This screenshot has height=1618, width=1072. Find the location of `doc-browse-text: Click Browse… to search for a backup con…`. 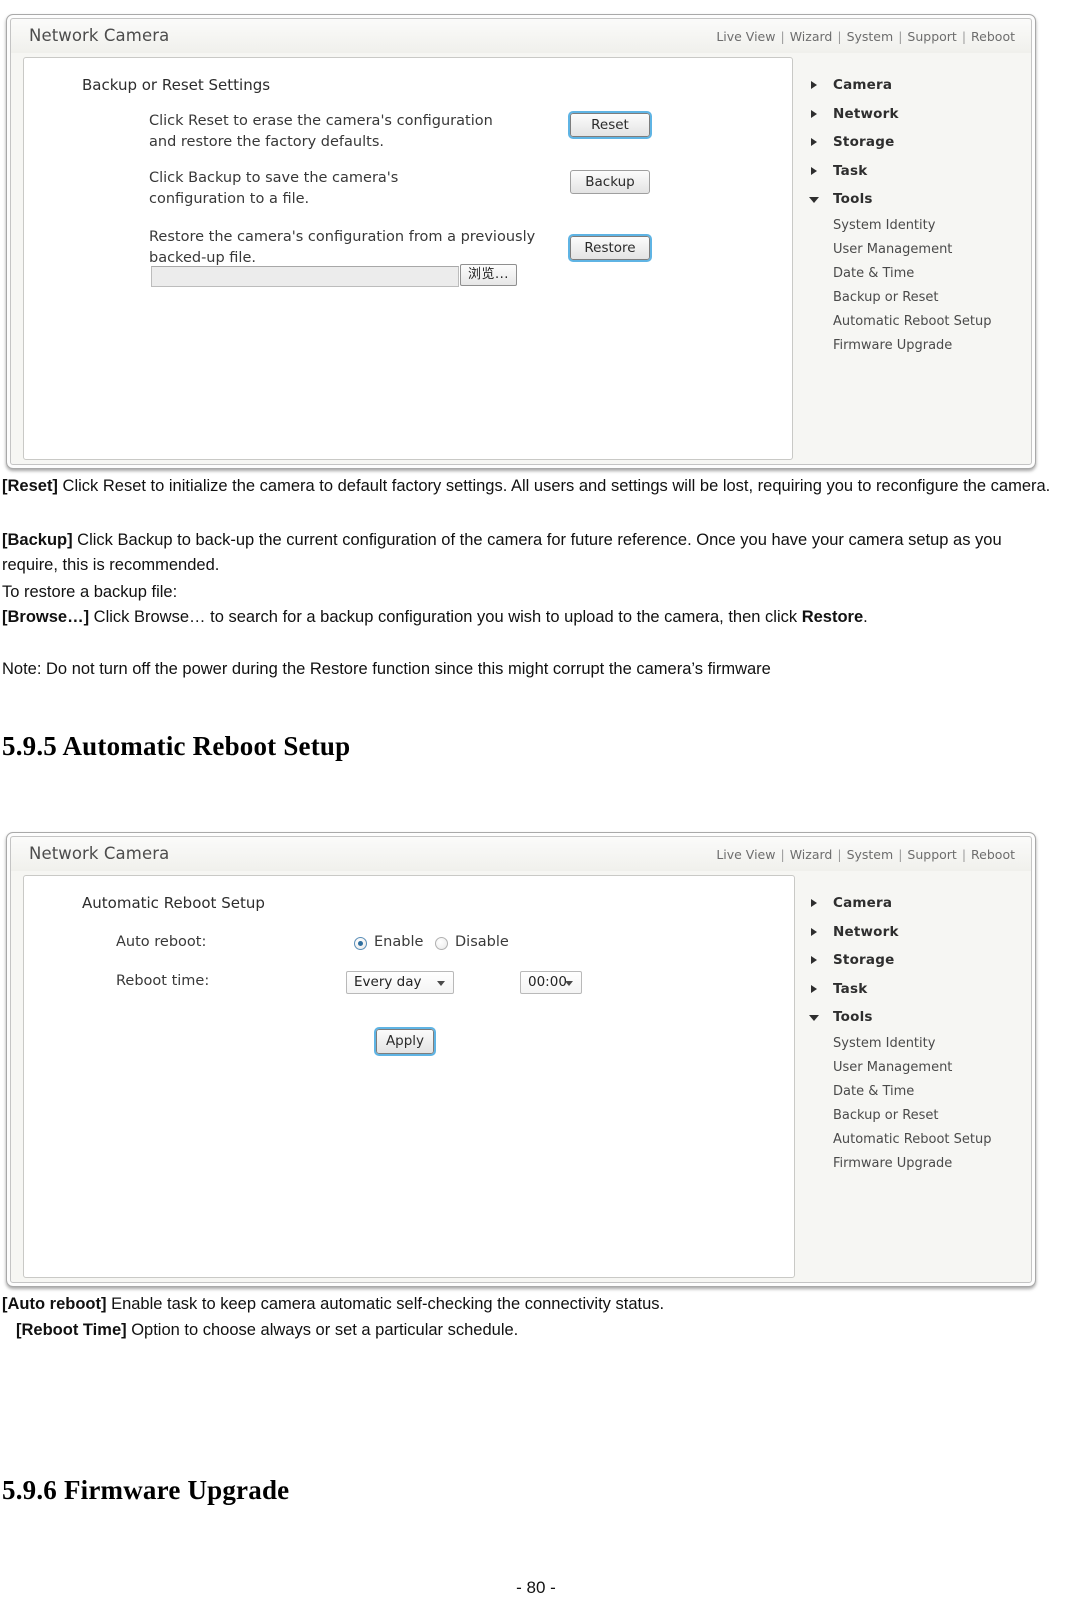

doc-browse-text: Click Browse… to search for a backup con… is located at coordinates (445, 617).